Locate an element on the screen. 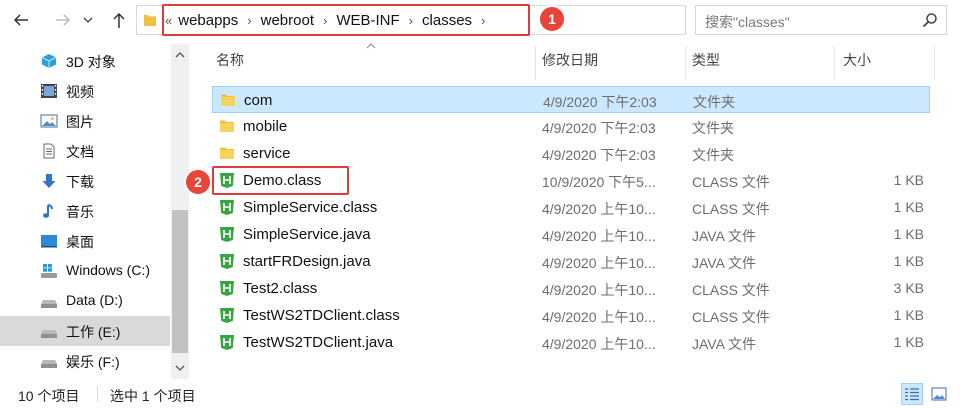  sidebar-item-work-e: 工作 (E:) is located at coordinates (85, 331).